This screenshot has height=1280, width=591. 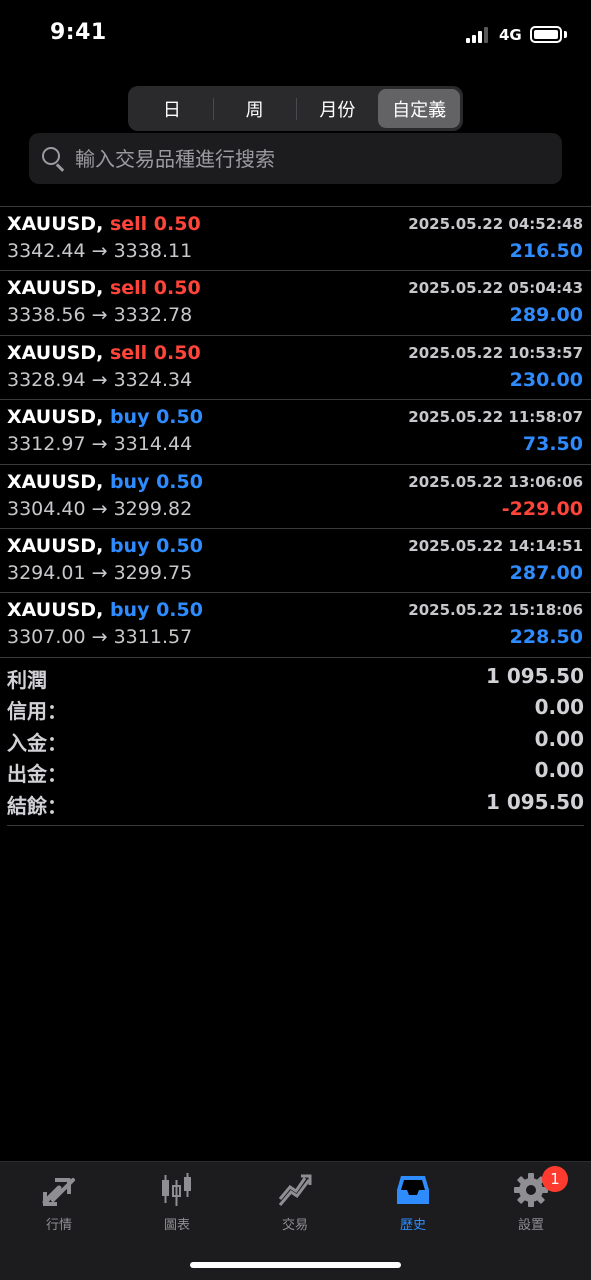 What do you see at coordinates (255, 108) in the screenshot?
I see `tab-week: 周` at bounding box center [255, 108].